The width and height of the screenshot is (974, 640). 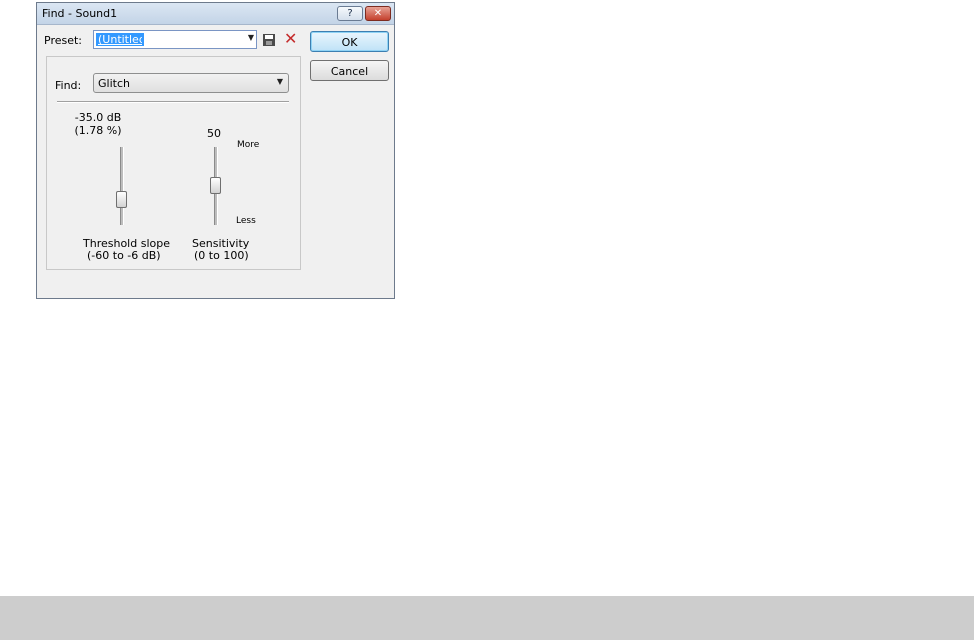 What do you see at coordinates (349, 70) in the screenshot?
I see `cancel-button: Cancel` at bounding box center [349, 70].